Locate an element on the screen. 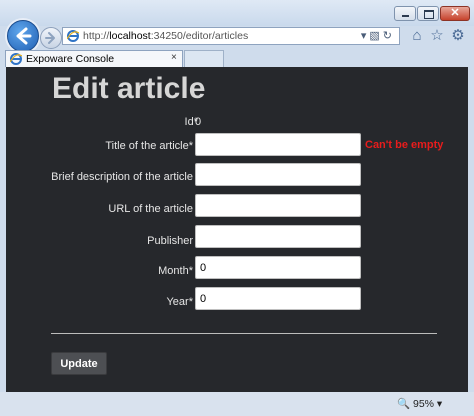  title-label: Title of the article* is located at coordinates (149, 146).